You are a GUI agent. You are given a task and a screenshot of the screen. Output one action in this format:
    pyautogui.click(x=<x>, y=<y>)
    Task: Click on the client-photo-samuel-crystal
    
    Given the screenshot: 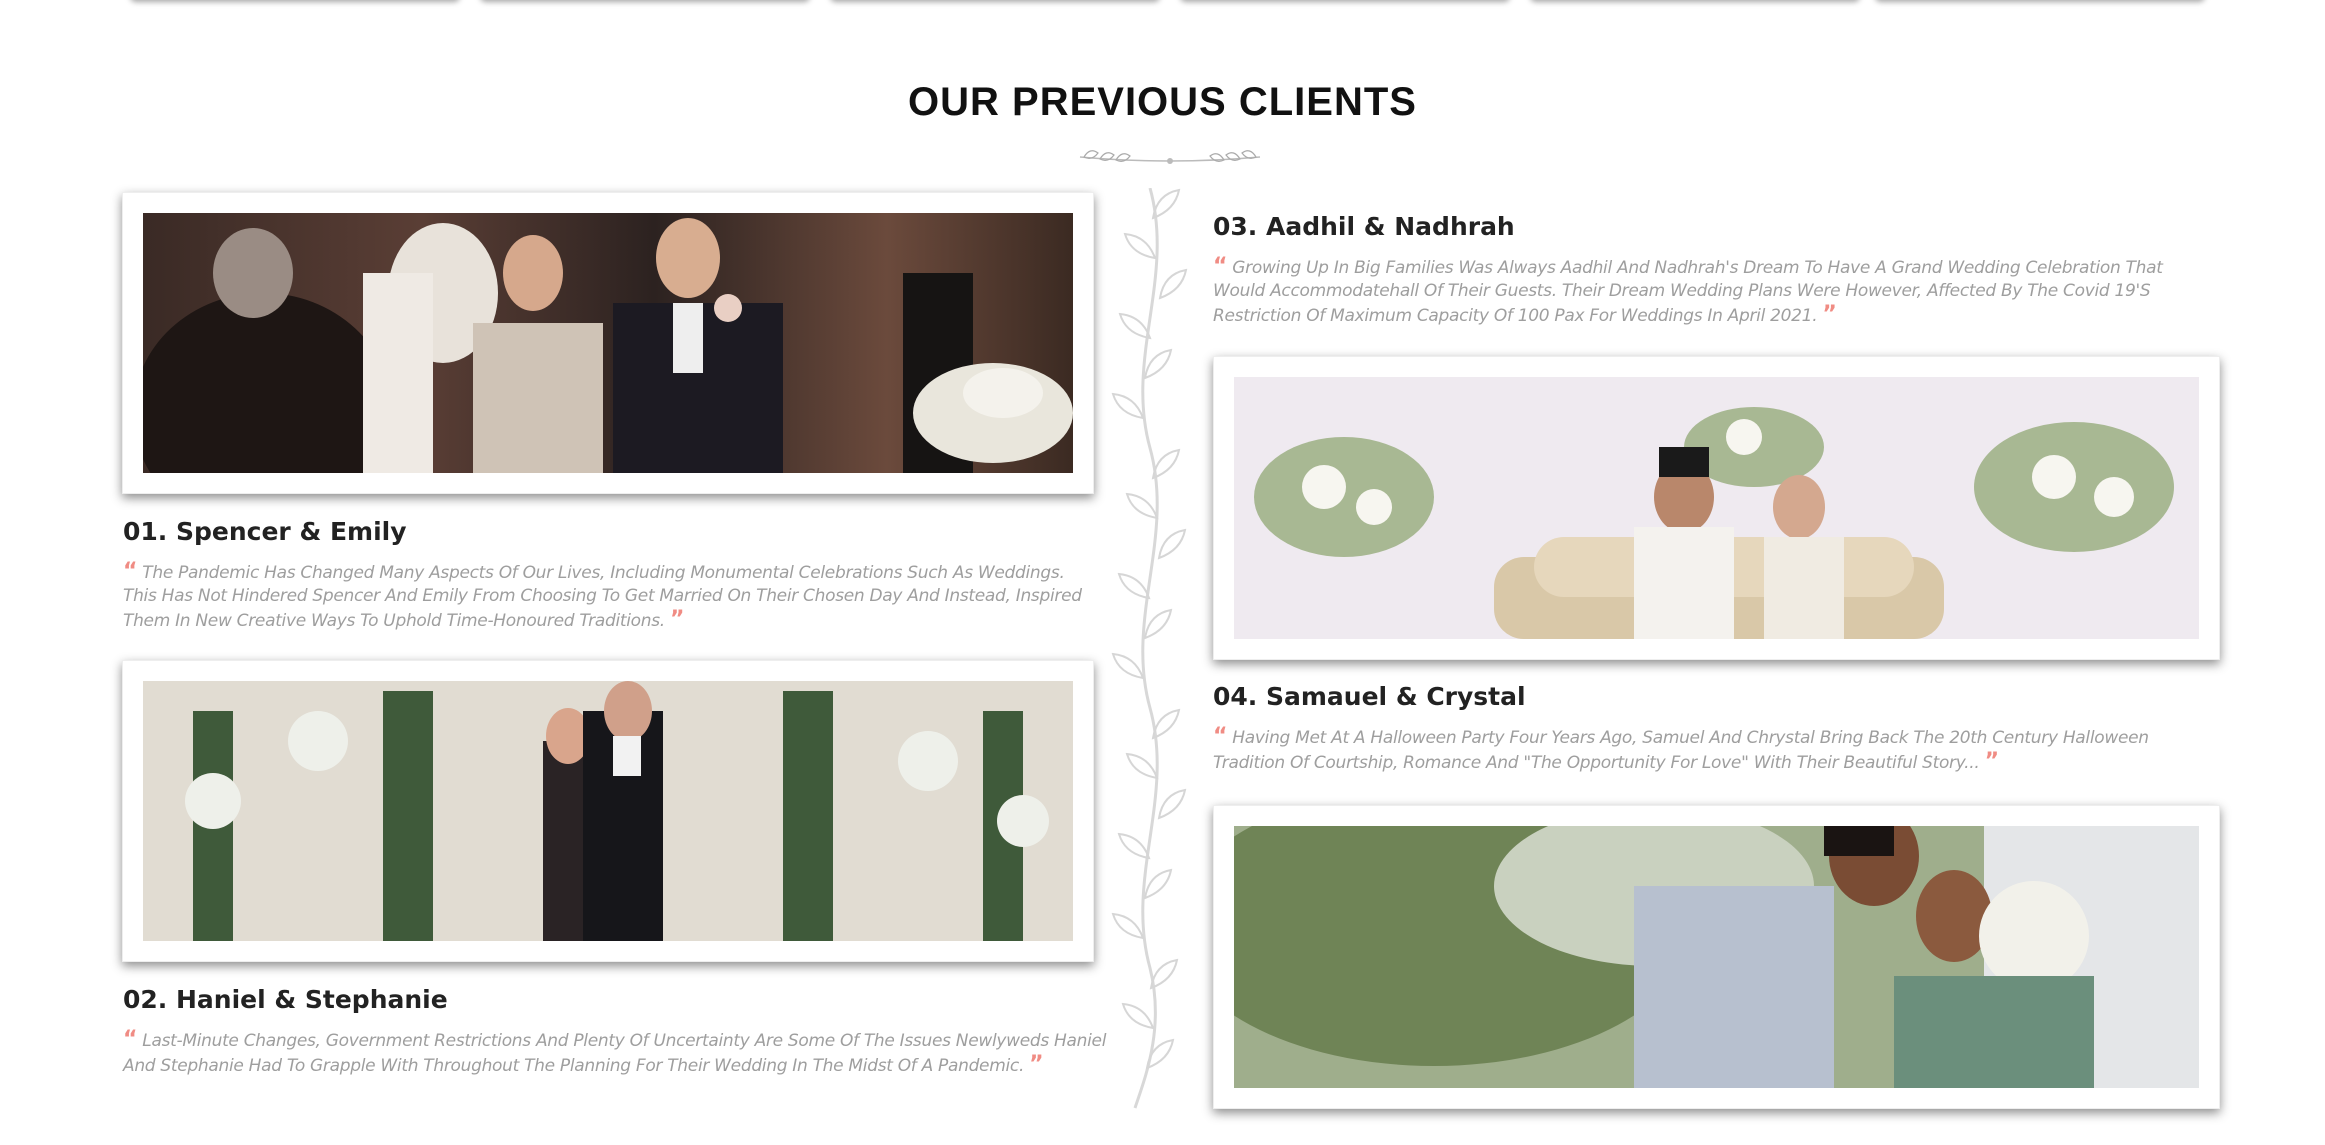 What is the action you would take?
    pyautogui.click(x=1716, y=957)
    